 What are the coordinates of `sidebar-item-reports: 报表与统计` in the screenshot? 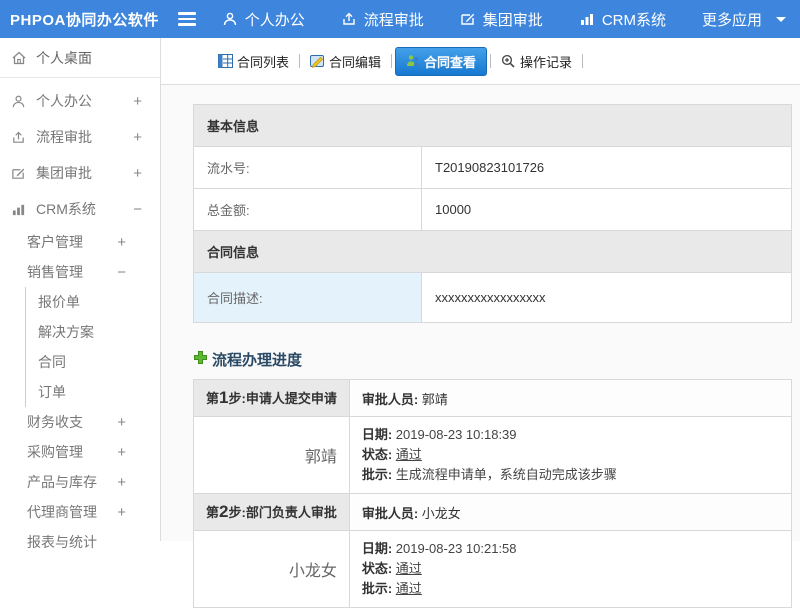 It's located at (80, 542).